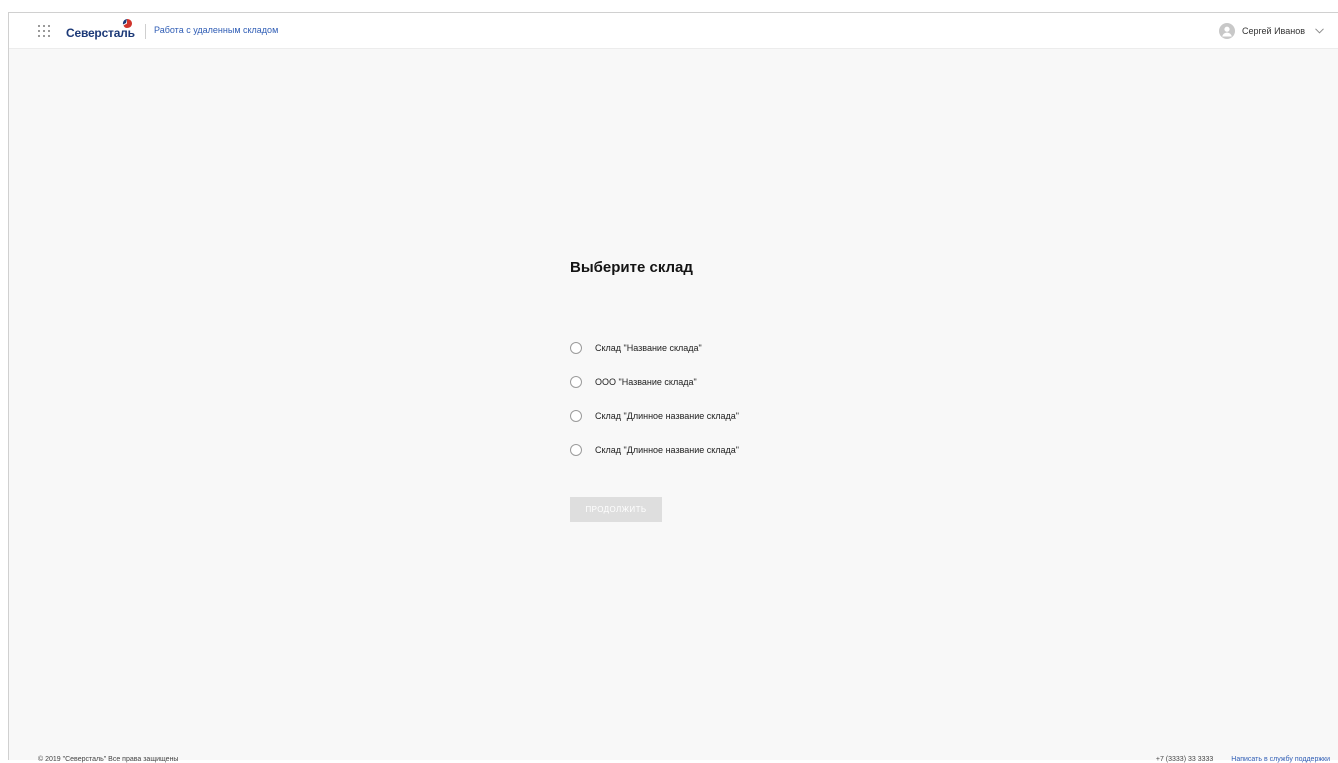 The image size is (1338, 763). Describe the element at coordinates (631, 267) in the screenshot. I see `page-title: Выберите склад` at that location.